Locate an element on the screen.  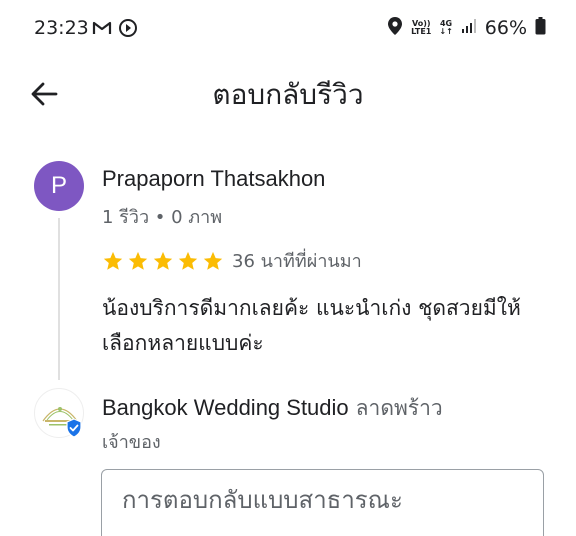
status-bar: 23:23 Vo)) LTE1 4G ↓↑ 66% is located at coordinates (288, 29).